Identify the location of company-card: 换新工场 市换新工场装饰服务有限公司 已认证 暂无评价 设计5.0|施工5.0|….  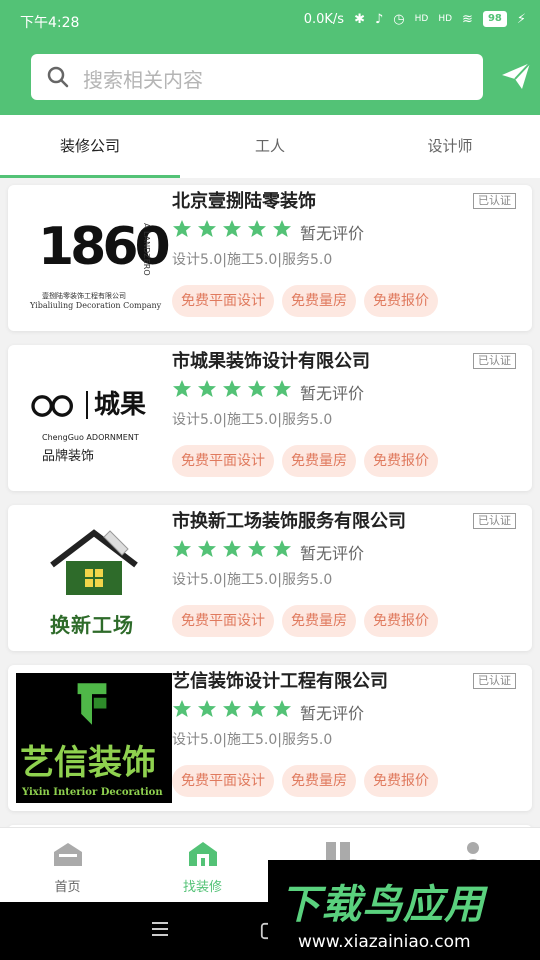
(270, 578).